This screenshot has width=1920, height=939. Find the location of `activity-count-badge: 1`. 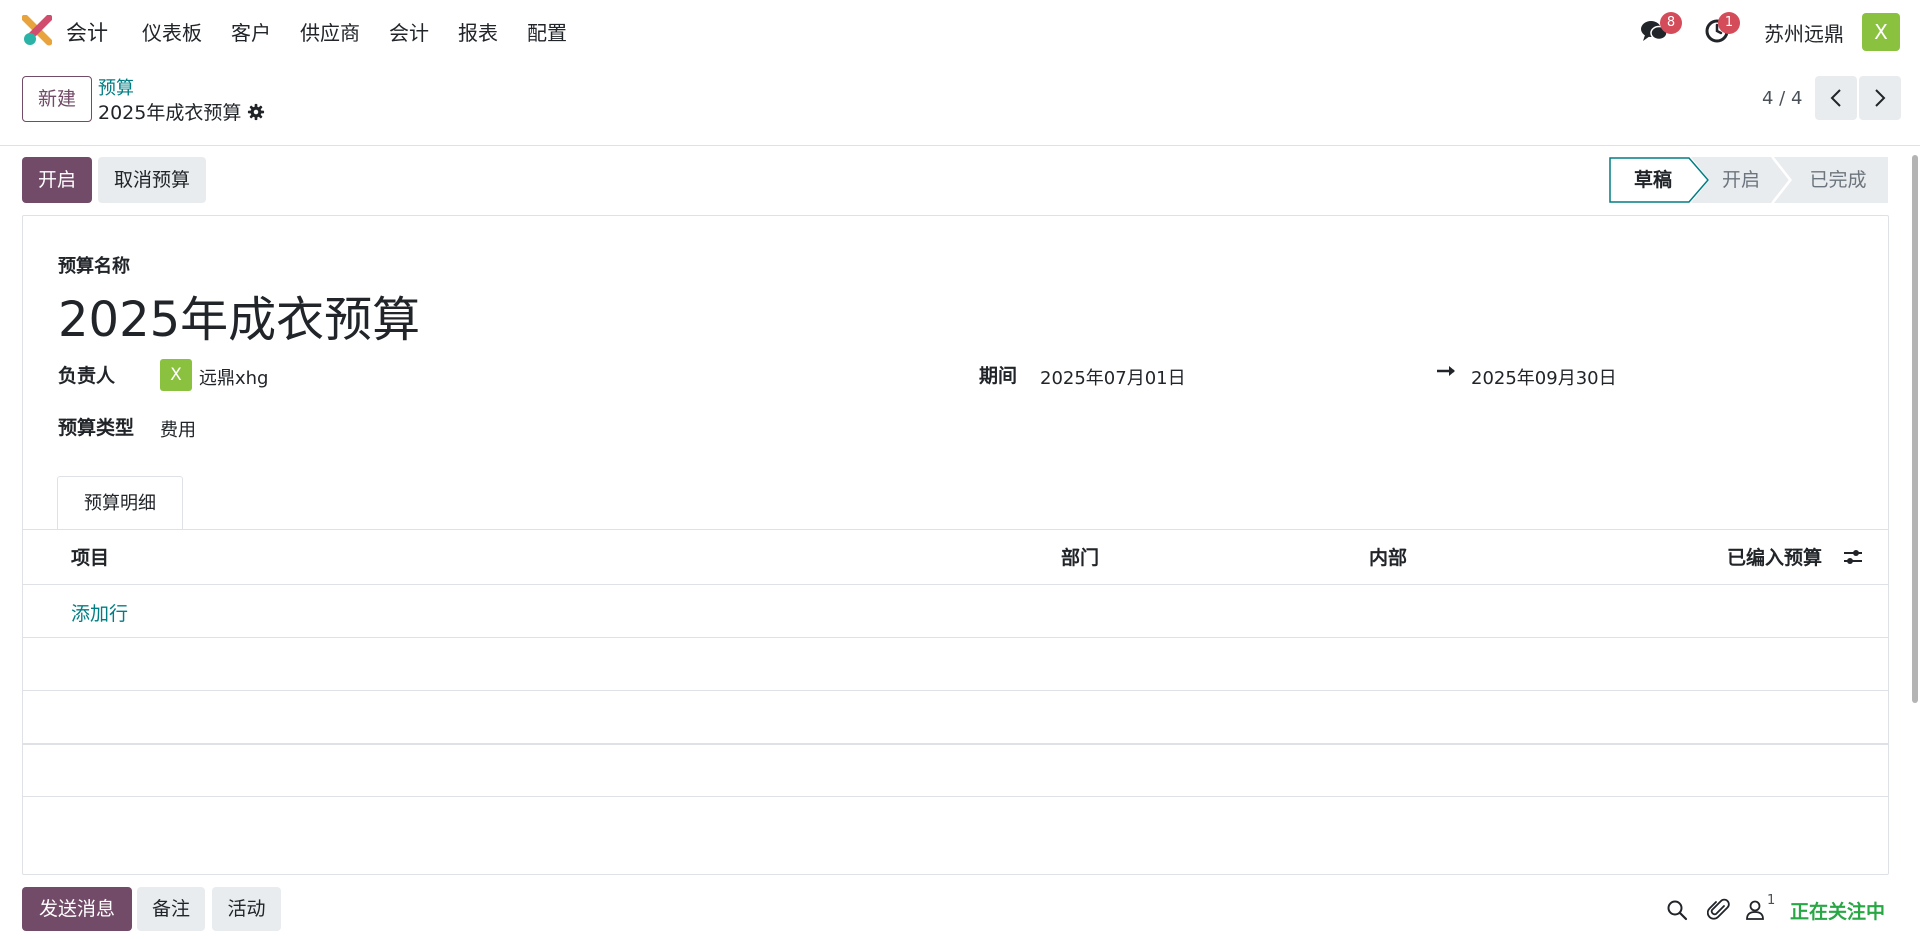

activity-count-badge: 1 is located at coordinates (1729, 23).